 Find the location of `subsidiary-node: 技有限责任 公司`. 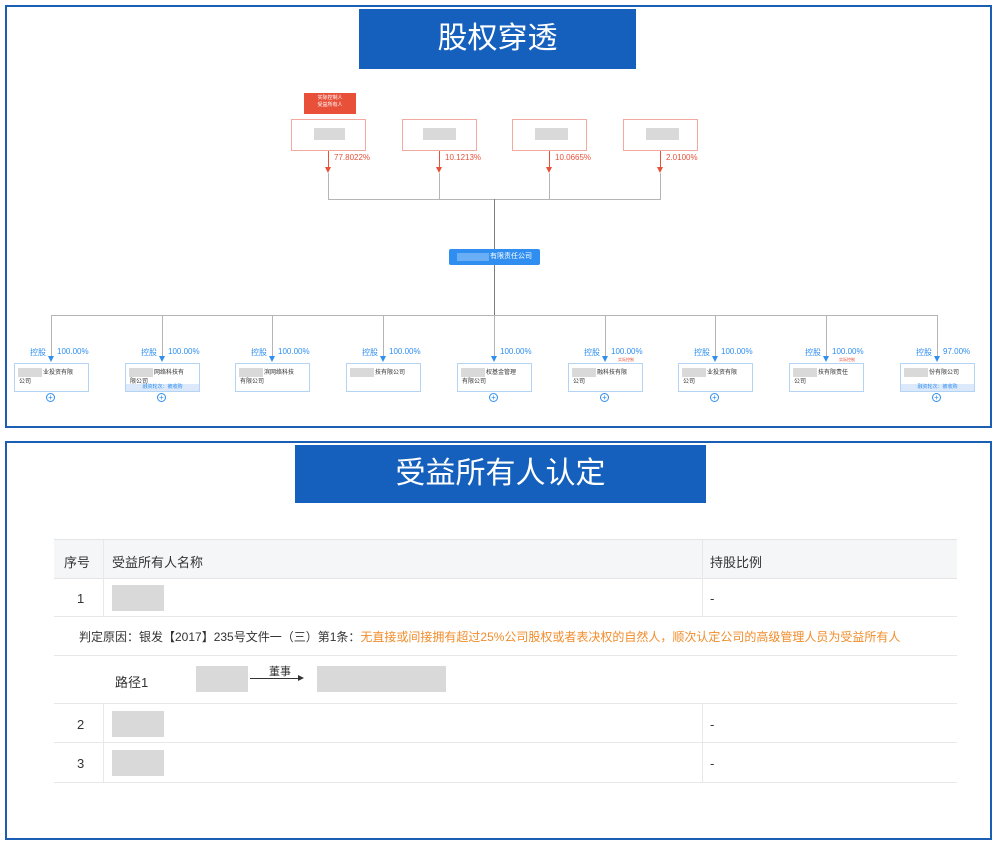

subsidiary-node: 技有限责任 公司 is located at coordinates (826, 377).